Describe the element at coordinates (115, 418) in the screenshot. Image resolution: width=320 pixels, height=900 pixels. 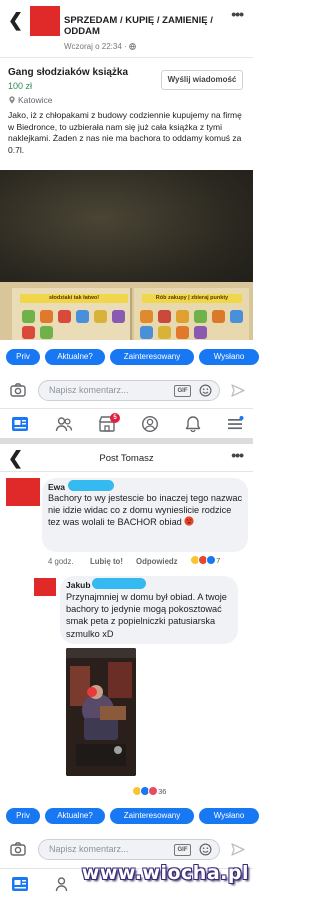
I see `notification-badge: 5` at that location.